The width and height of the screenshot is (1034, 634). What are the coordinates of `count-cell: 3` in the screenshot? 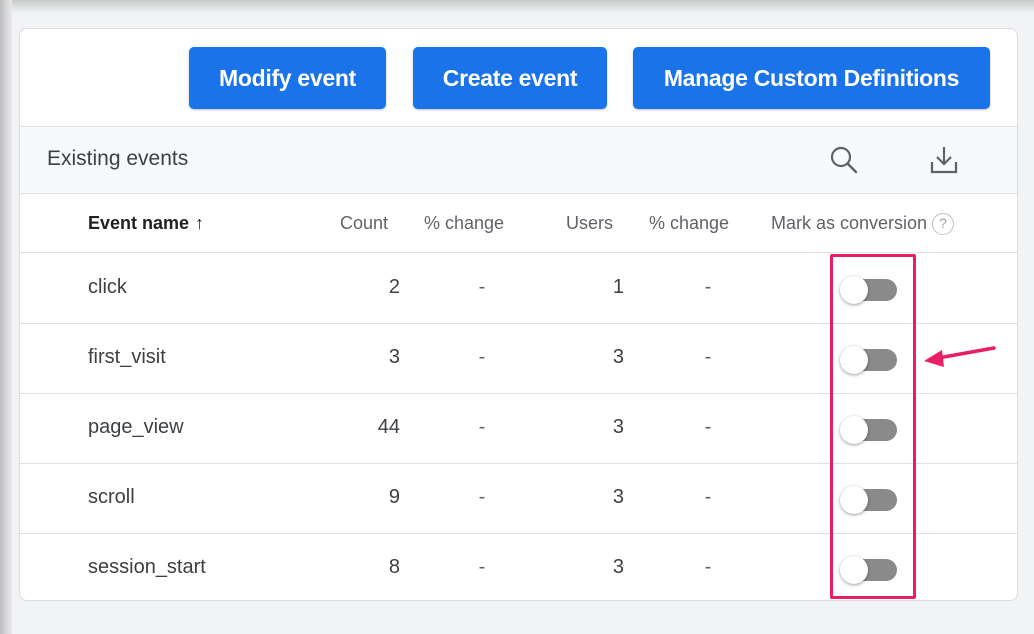 It's located at (394, 357).